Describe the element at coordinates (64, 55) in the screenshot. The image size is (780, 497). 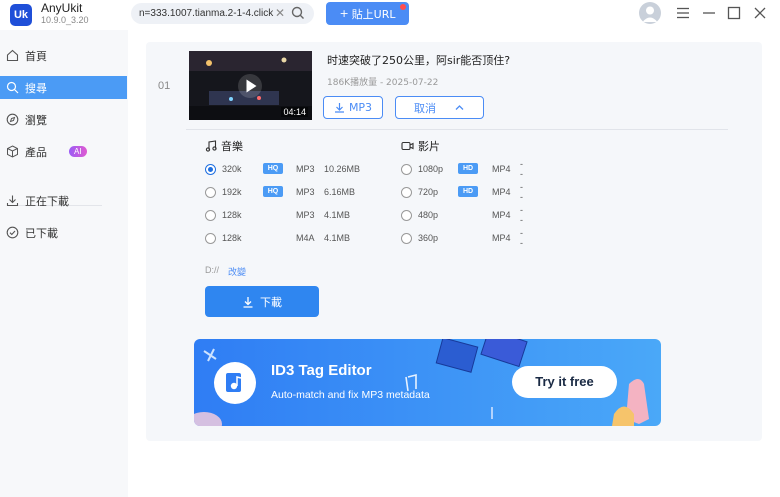
I see `sidebar-item-home: 首頁` at that location.